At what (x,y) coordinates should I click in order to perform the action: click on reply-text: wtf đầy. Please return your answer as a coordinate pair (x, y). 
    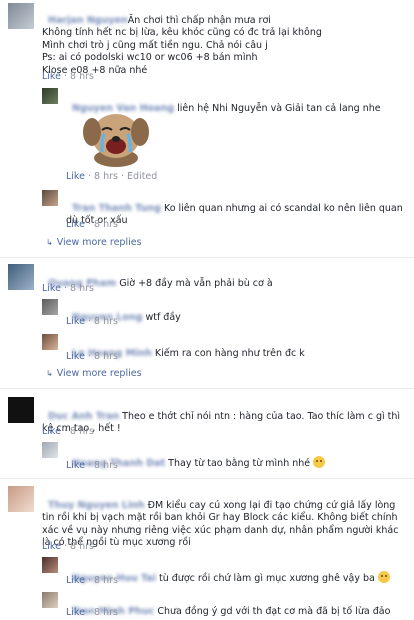
    Looking at the image, I should click on (163, 317).